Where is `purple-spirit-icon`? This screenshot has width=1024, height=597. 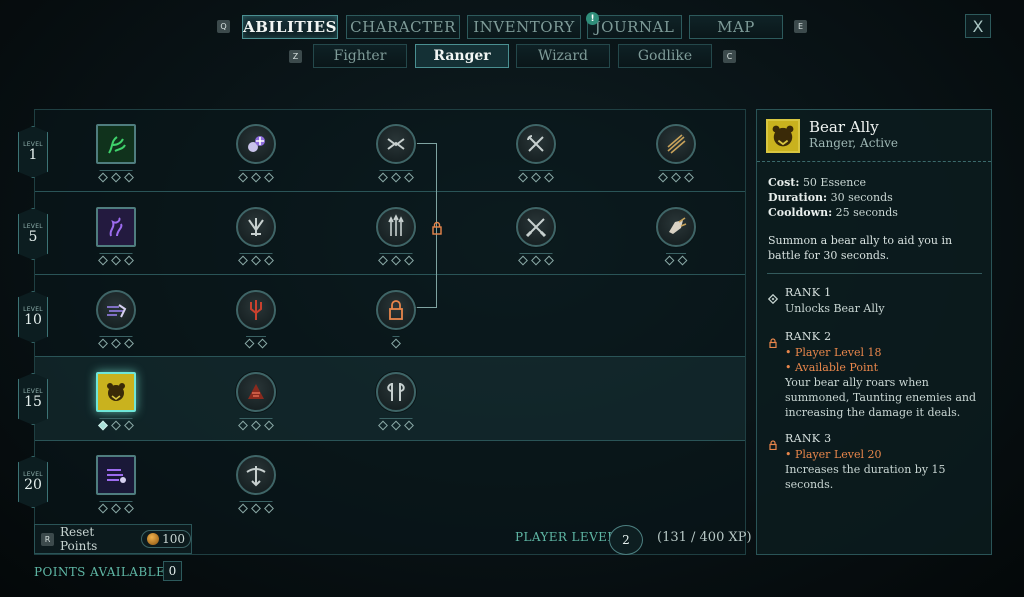 purple-spirit-icon is located at coordinates (116, 227).